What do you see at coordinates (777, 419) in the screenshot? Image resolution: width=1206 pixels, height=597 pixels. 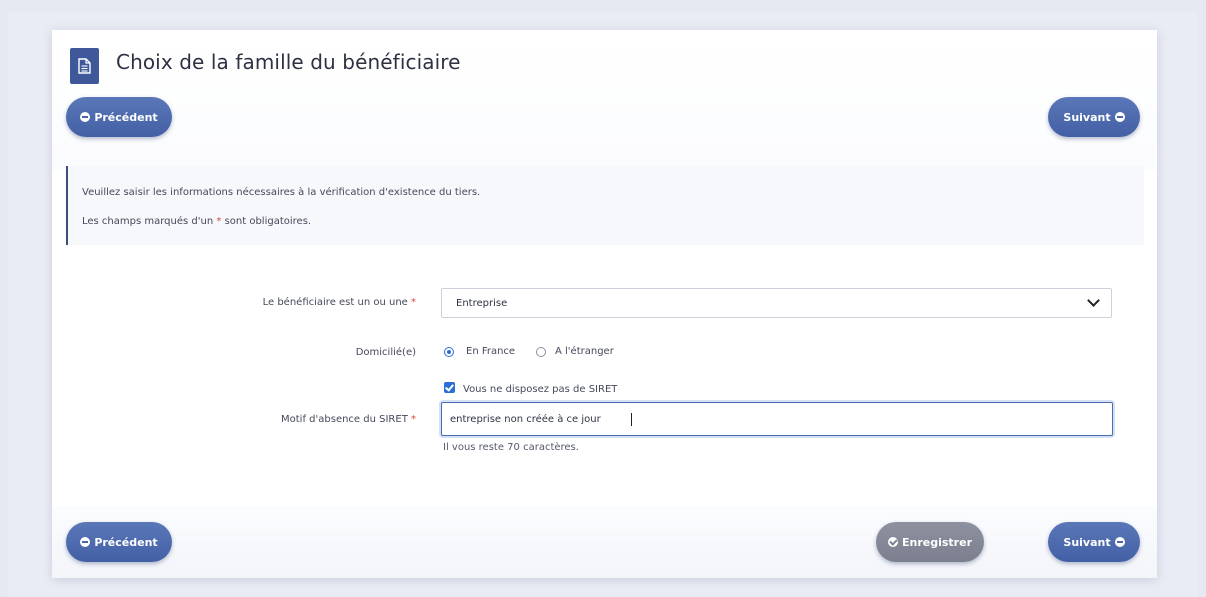 I see `motif-input` at bounding box center [777, 419].